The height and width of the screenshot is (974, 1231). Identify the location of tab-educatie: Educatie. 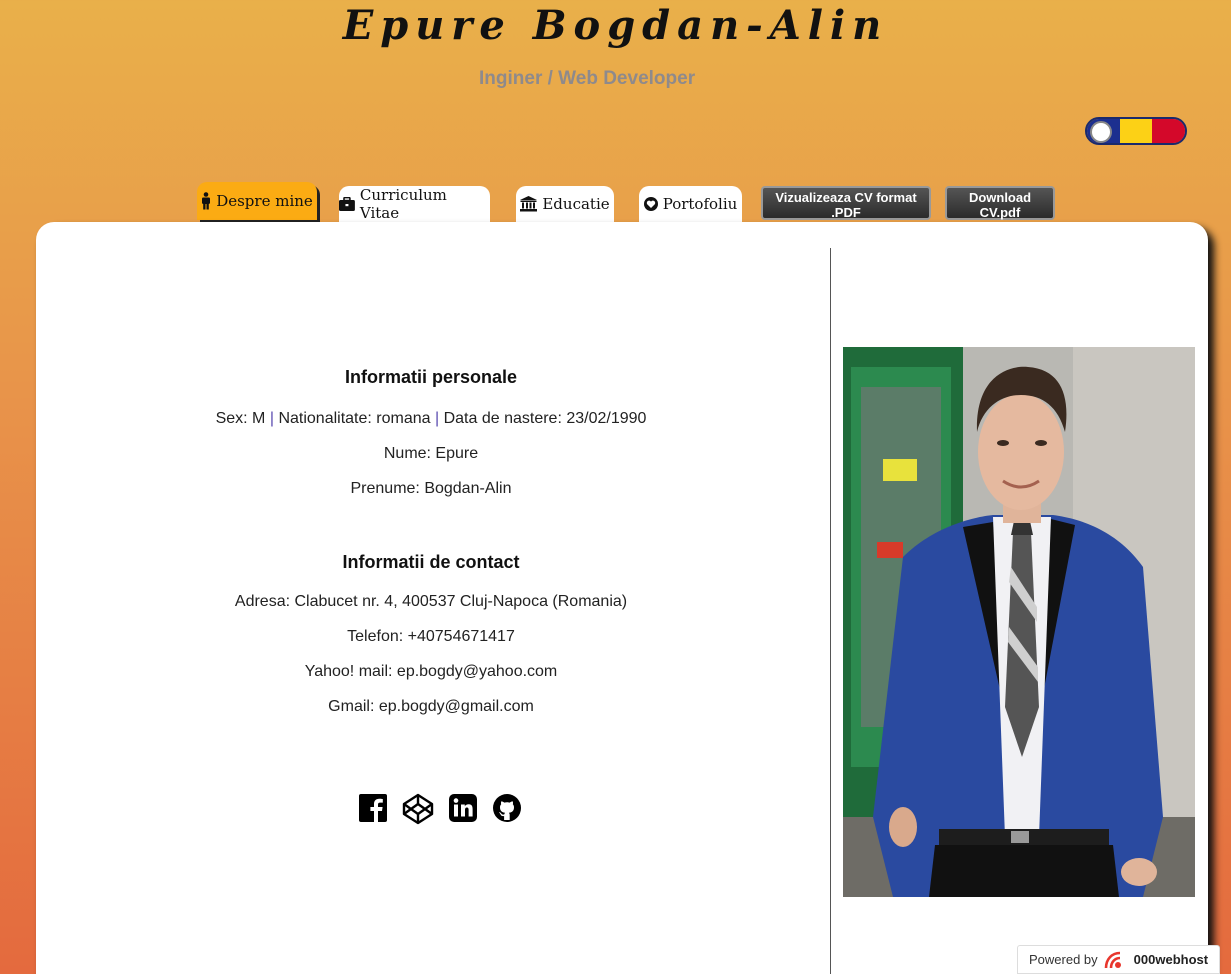
(565, 204).